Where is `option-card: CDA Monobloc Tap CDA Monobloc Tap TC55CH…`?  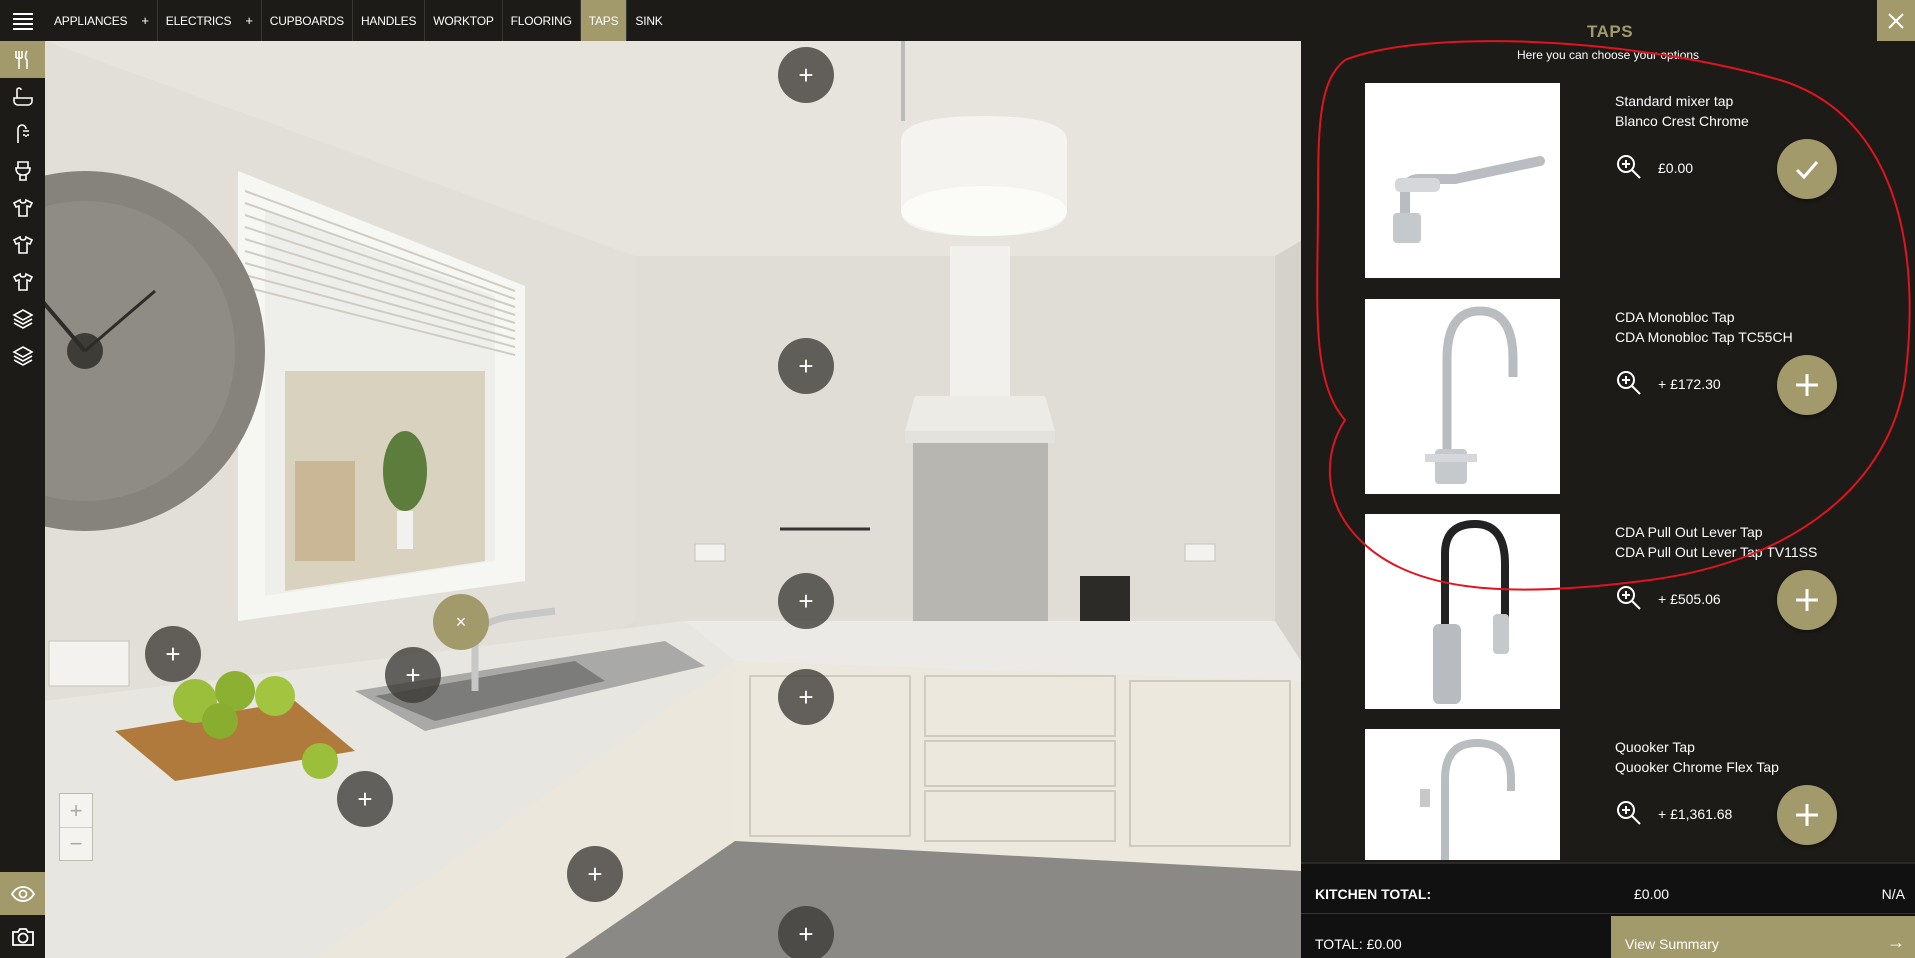
option-card: CDA Monobloc Tap CDA Monobloc Tap TC55CH… is located at coordinates (1625, 396).